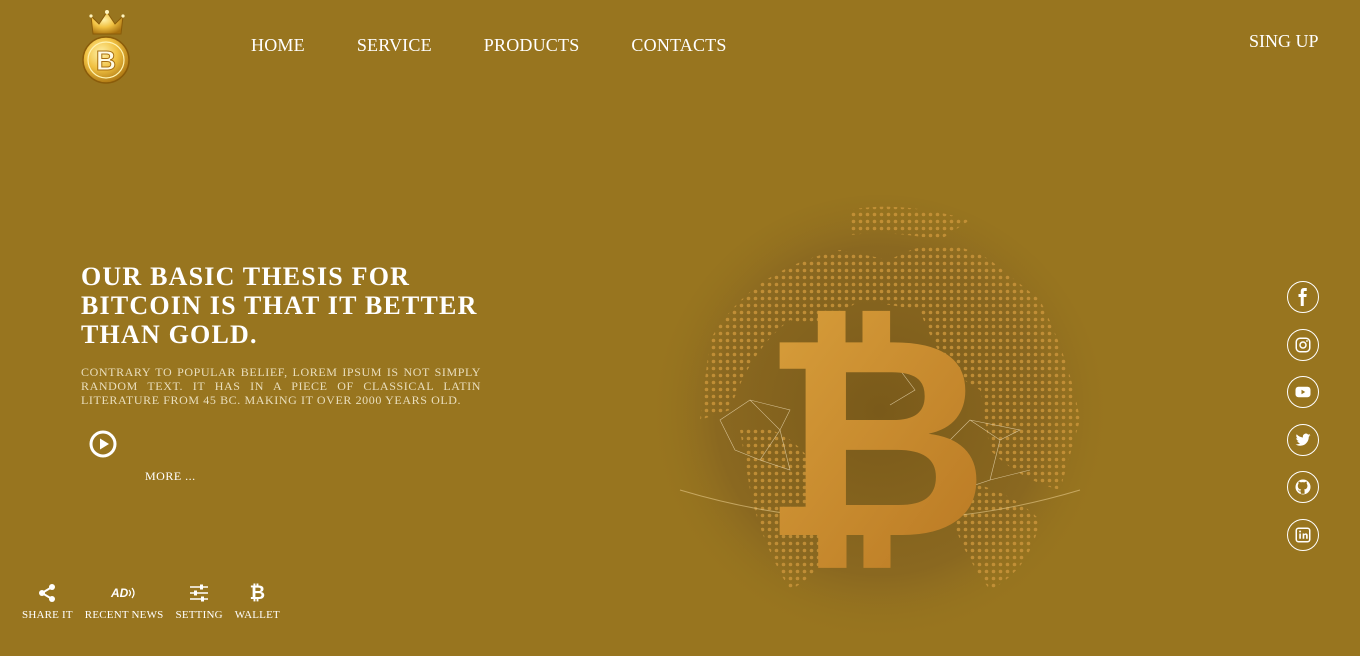 The image size is (1360, 656). Describe the element at coordinates (1284, 41) in the screenshot. I see `signup-link: SING UP` at that location.